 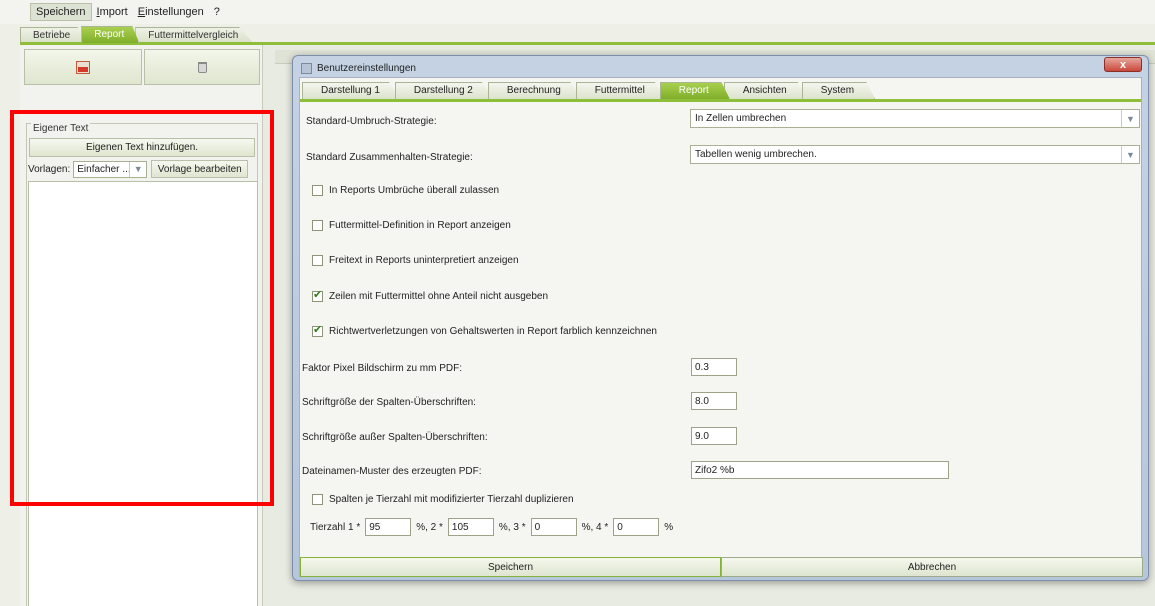 What do you see at coordinates (534, 90) in the screenshot?
I see `tab-berechnung: Berechnung` at bounding box center [534, 90].